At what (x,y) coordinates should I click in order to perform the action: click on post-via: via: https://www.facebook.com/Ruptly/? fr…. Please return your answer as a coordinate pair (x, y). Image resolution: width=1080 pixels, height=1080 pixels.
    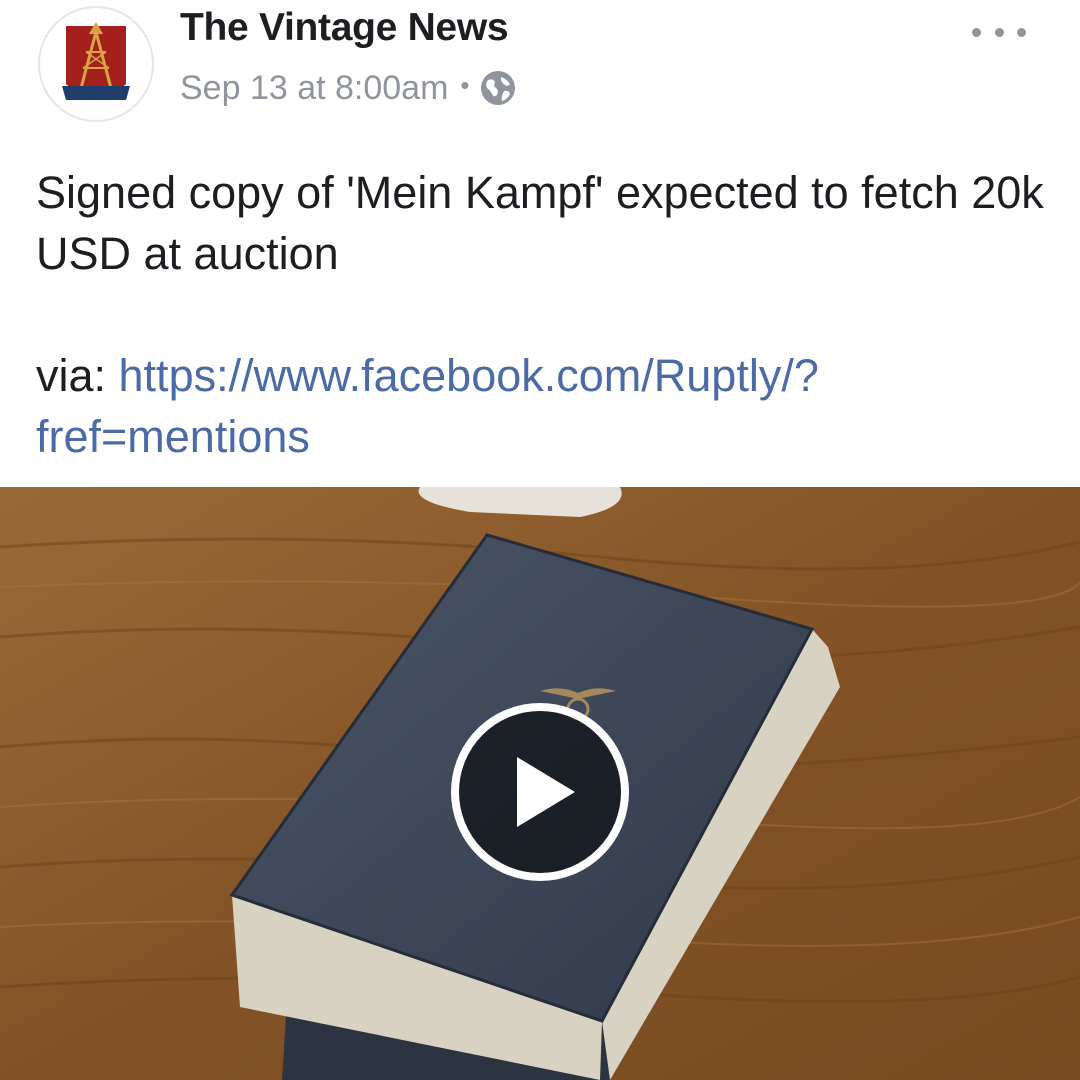
    Looking at the image, I should click on (541, 406).